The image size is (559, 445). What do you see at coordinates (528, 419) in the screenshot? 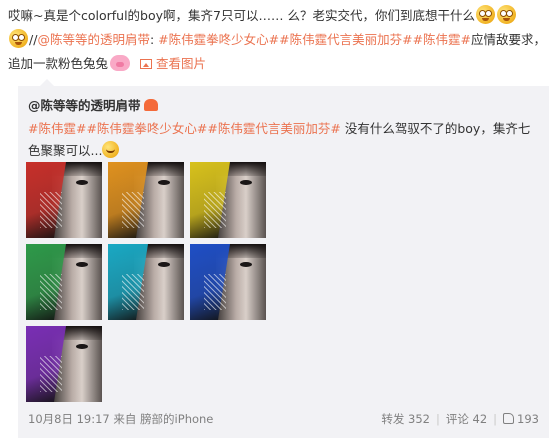
I see `like-count: 193` at bounding box center [528, 419].